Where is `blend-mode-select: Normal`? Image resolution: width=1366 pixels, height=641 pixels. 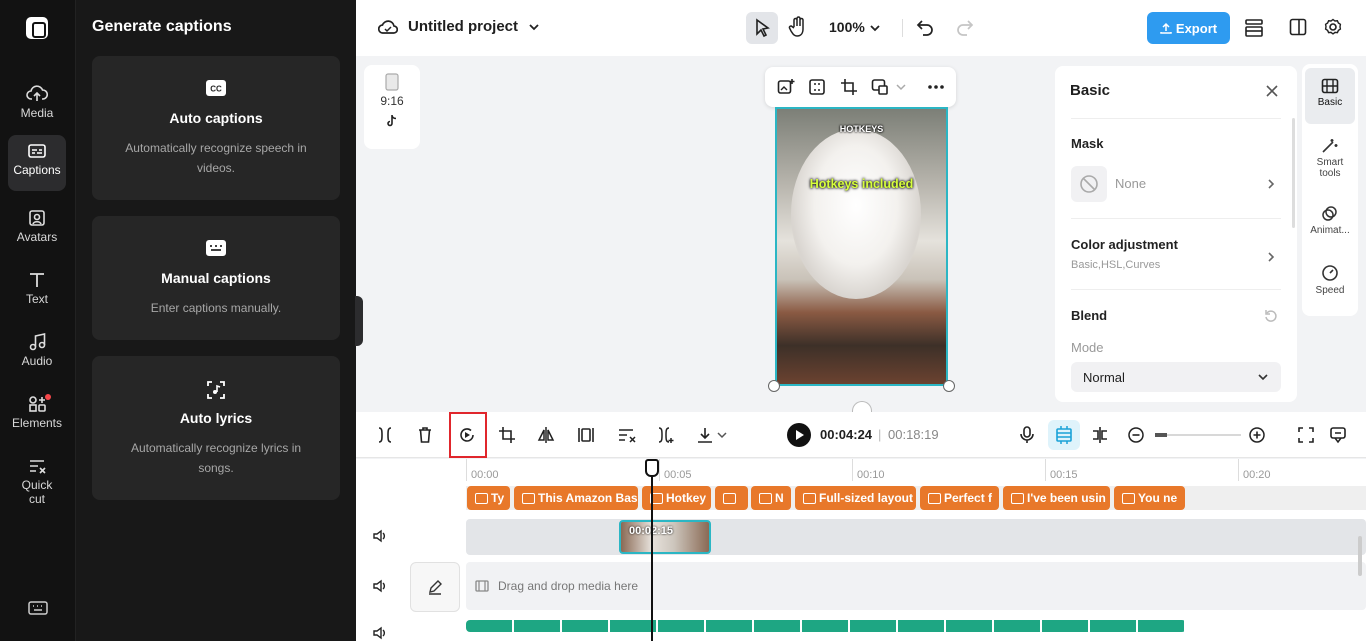 blend-mode-select: Normal is located at coordinates (1176, 377).